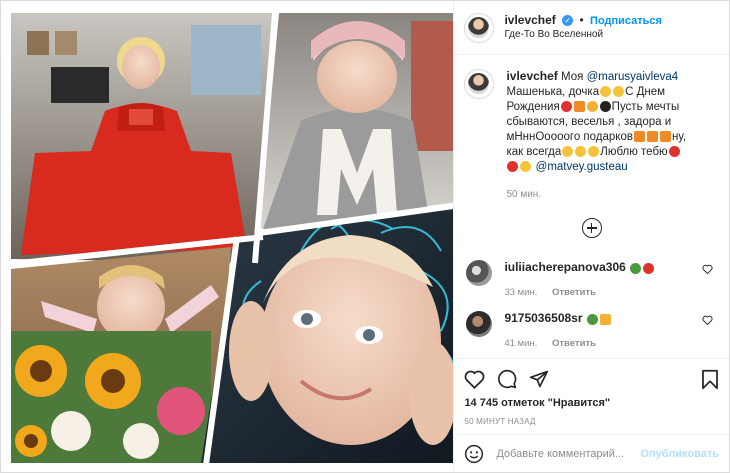 This screenshot has height=473, width=730. Describe the element at coordinates (529, 20) in the screenshot. I see `header-username: ivlevchef` at that location.